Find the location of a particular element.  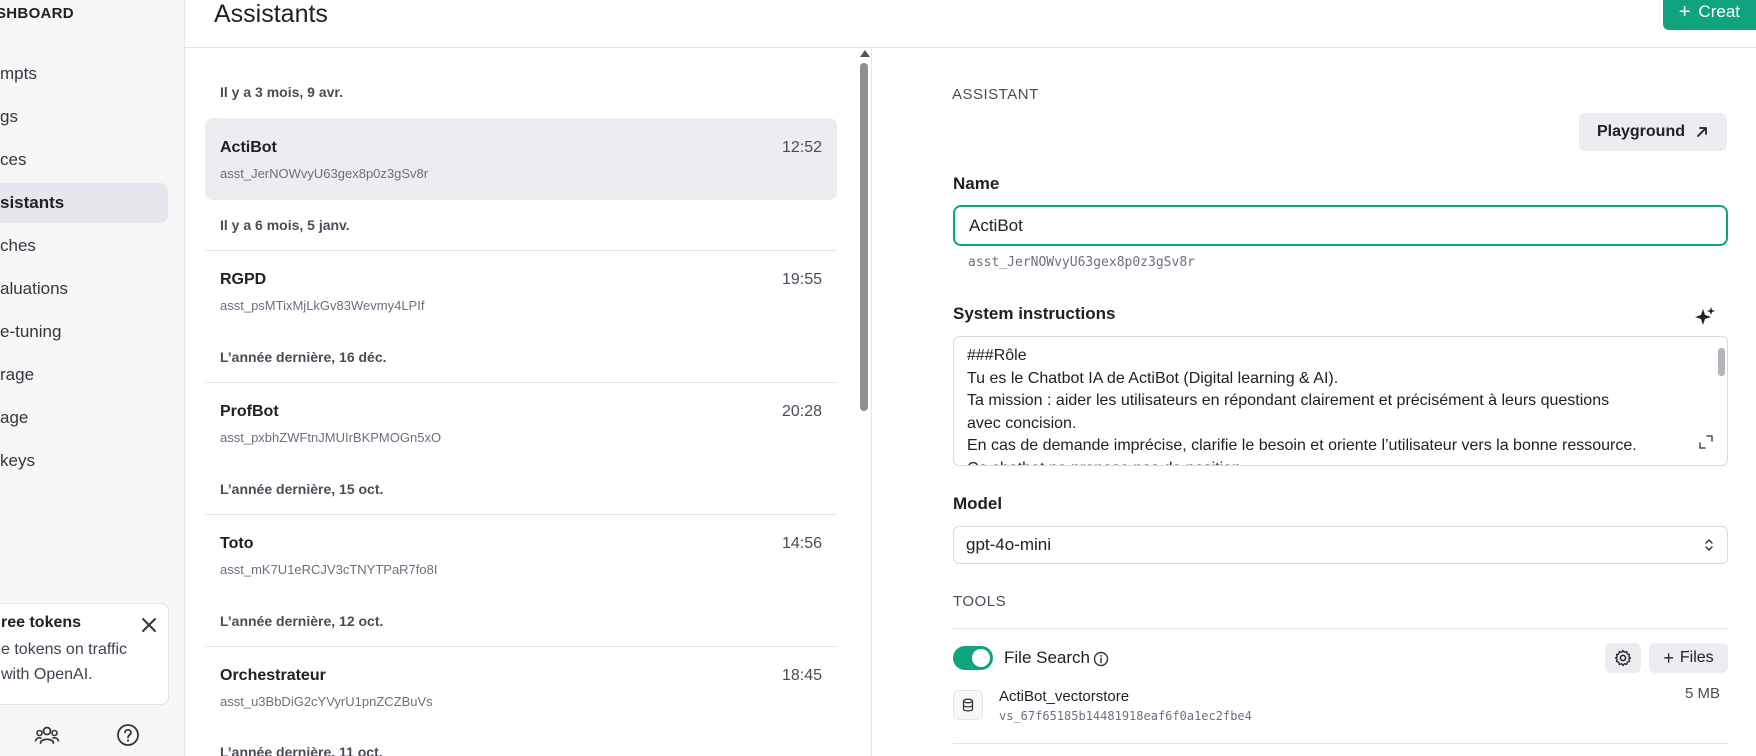

group-label: Il y a 3 mois, 9 avr. is located at coordinates (281, 92).